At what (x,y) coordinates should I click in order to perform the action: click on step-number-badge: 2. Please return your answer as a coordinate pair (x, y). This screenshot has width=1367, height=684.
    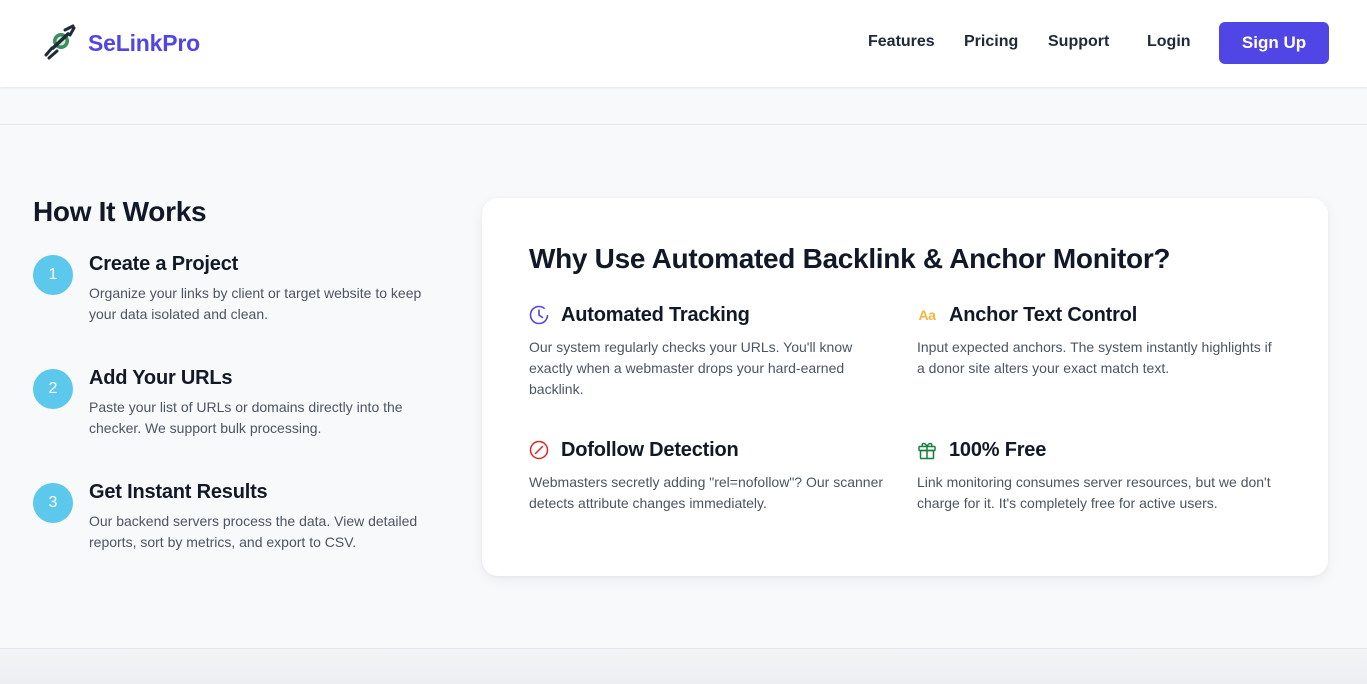
    Looking at the image, I should click on (53, 389).